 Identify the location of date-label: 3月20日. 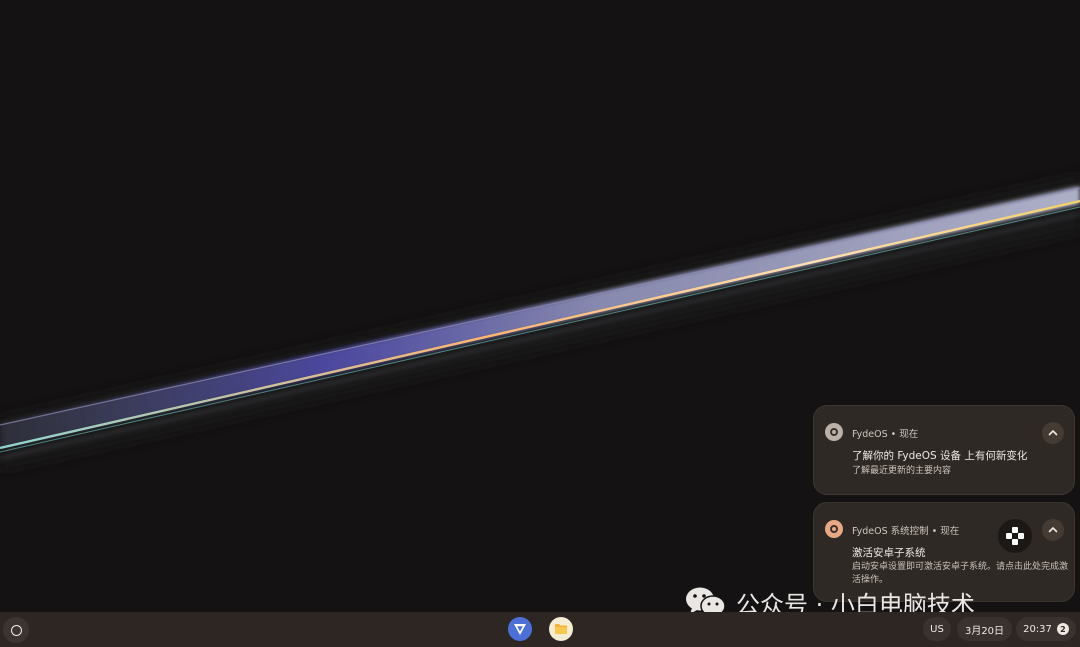
(984, 631).